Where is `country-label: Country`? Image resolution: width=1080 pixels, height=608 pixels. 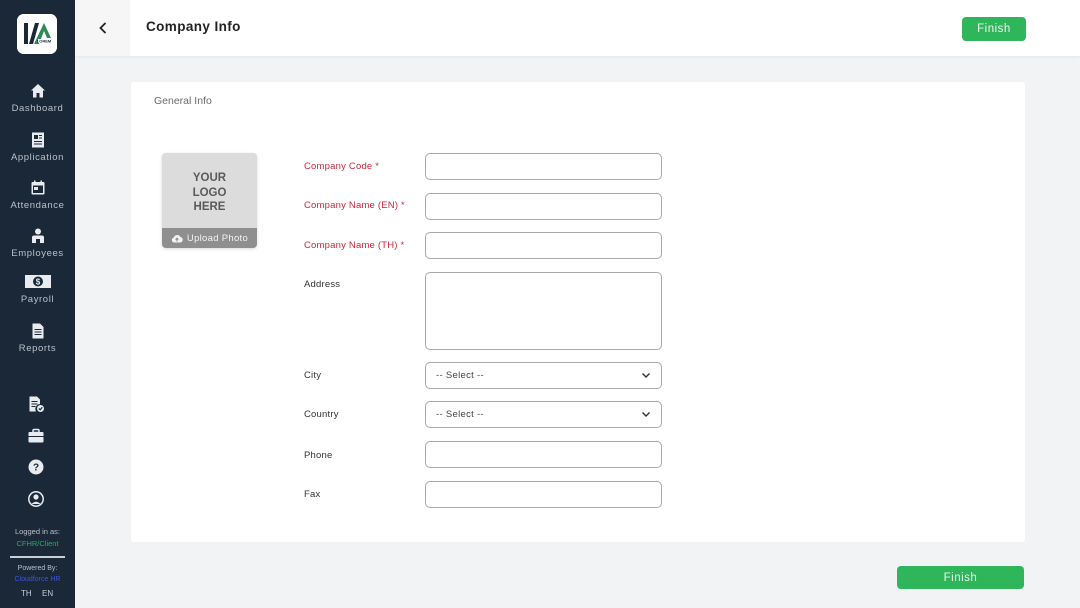
country-label: Country is located at coordinates (321, 414).